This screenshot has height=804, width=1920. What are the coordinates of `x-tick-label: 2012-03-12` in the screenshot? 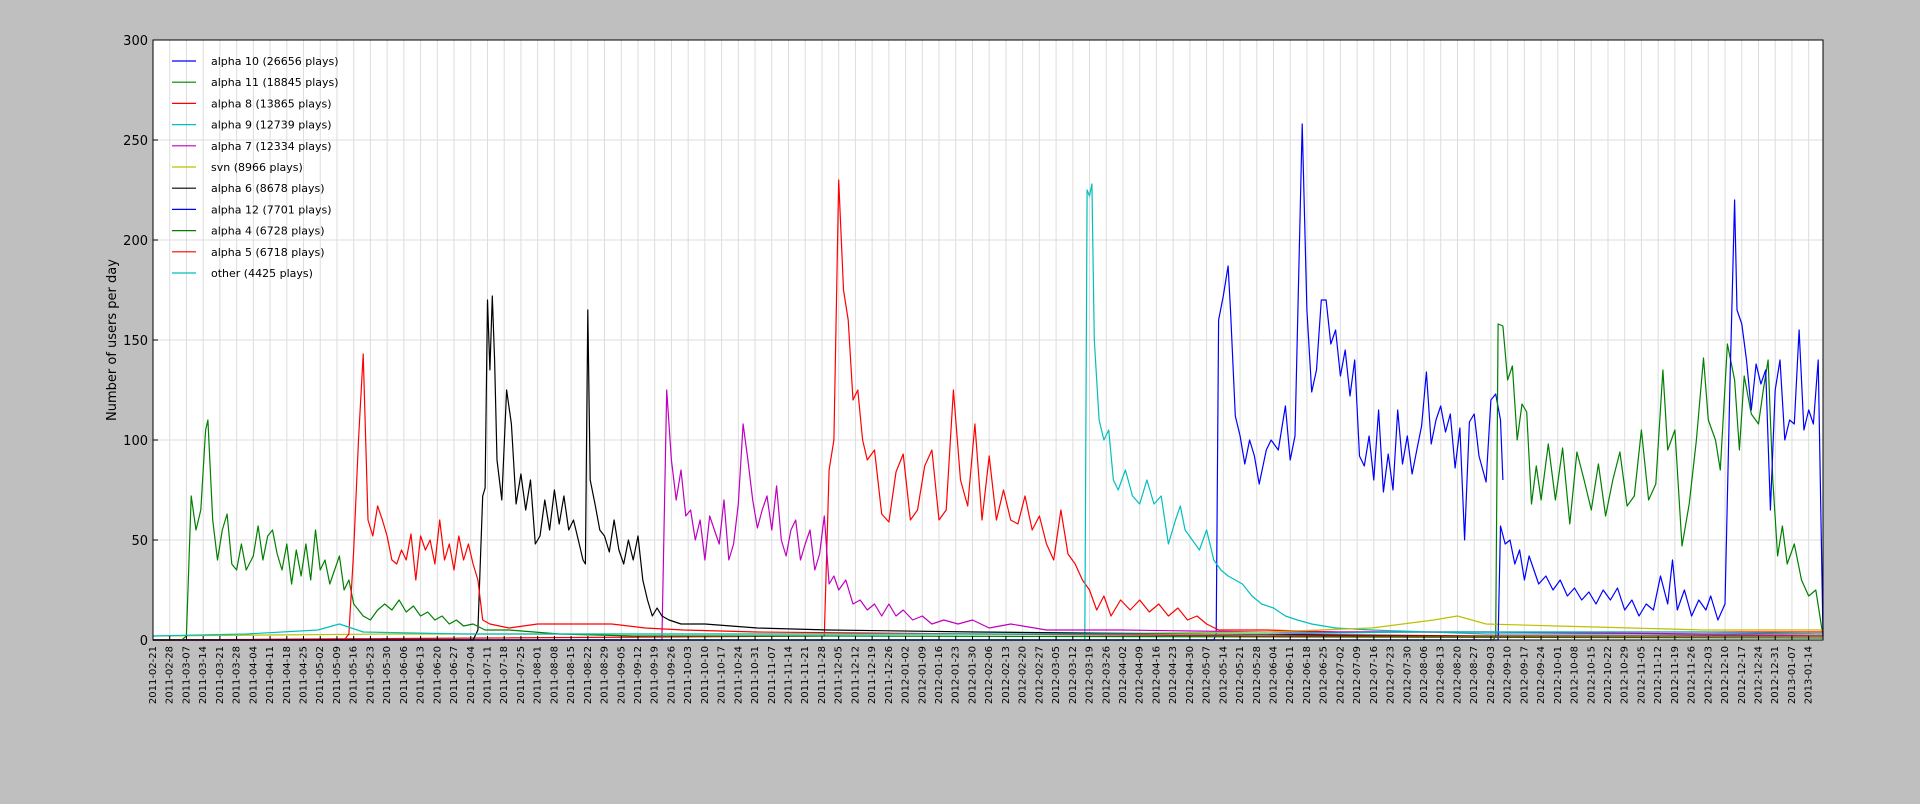 It's located at (1073, 675).